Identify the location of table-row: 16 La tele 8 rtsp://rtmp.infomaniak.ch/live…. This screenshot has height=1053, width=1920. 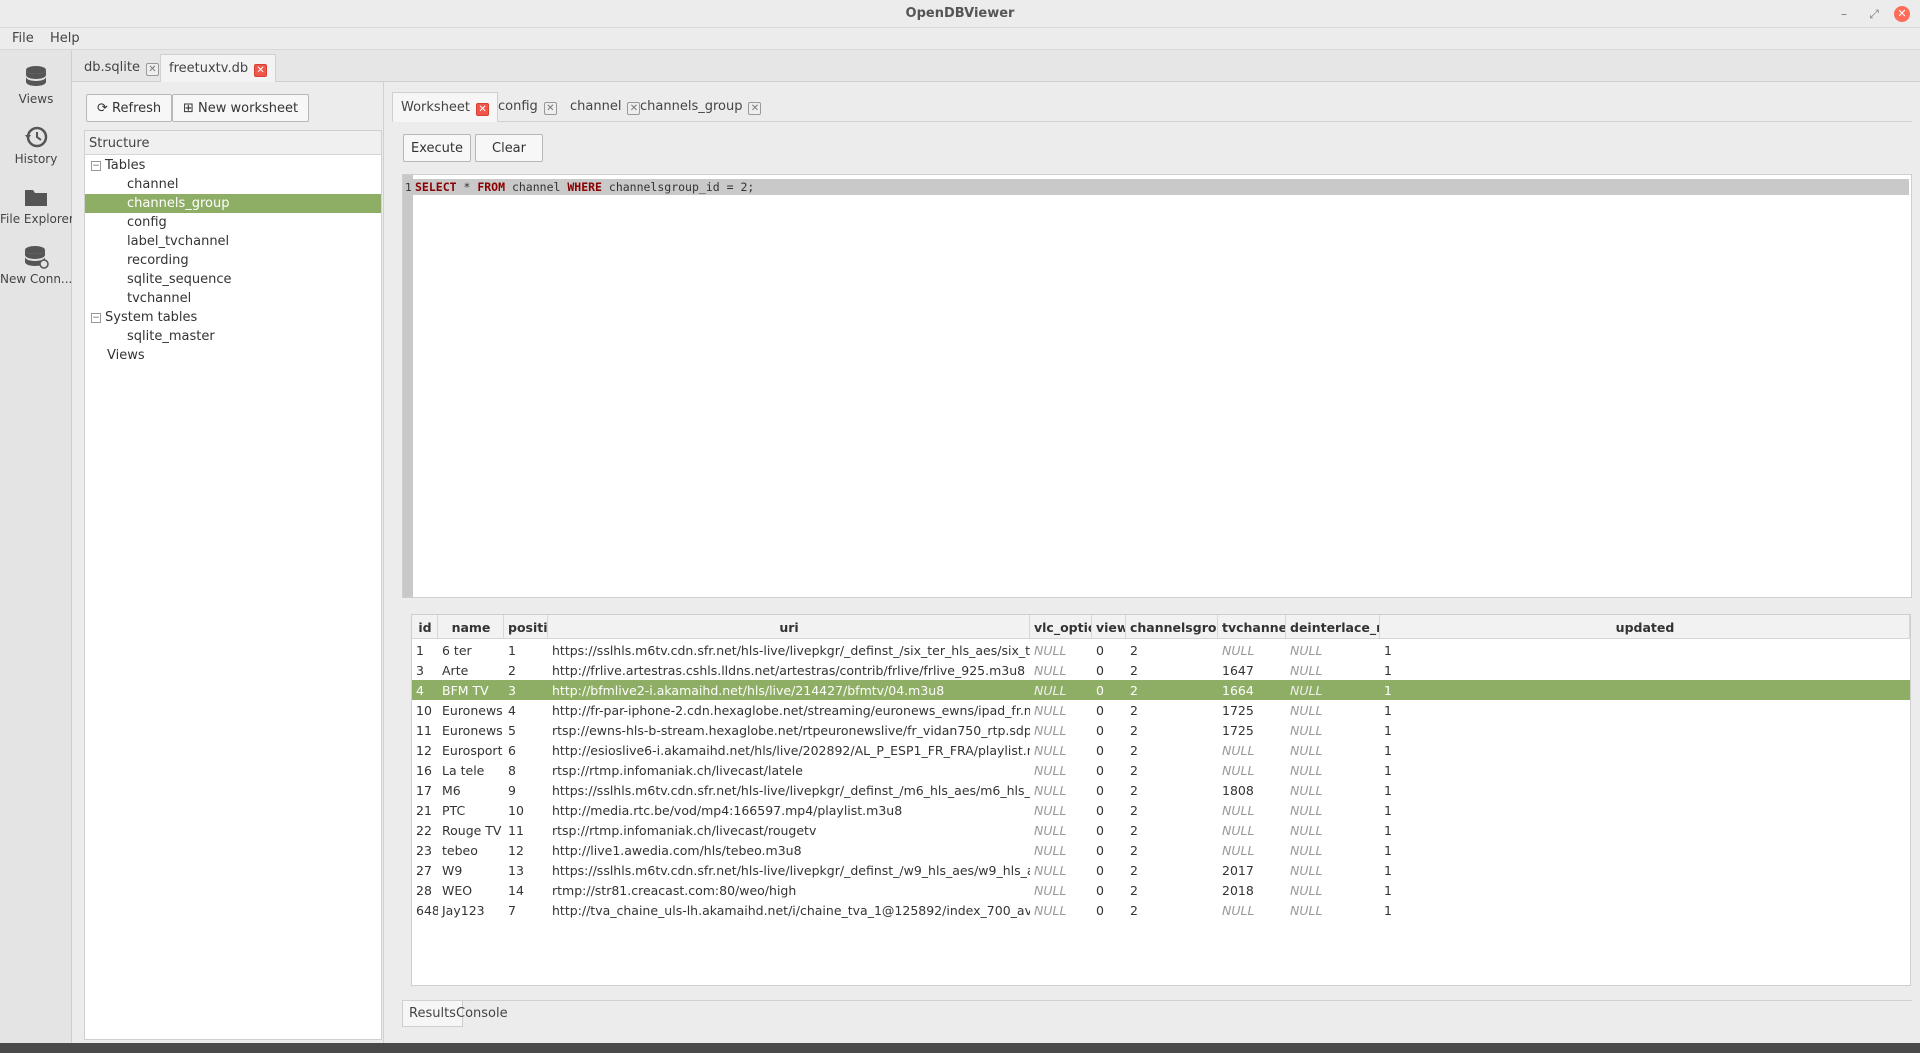
(1161, 770).